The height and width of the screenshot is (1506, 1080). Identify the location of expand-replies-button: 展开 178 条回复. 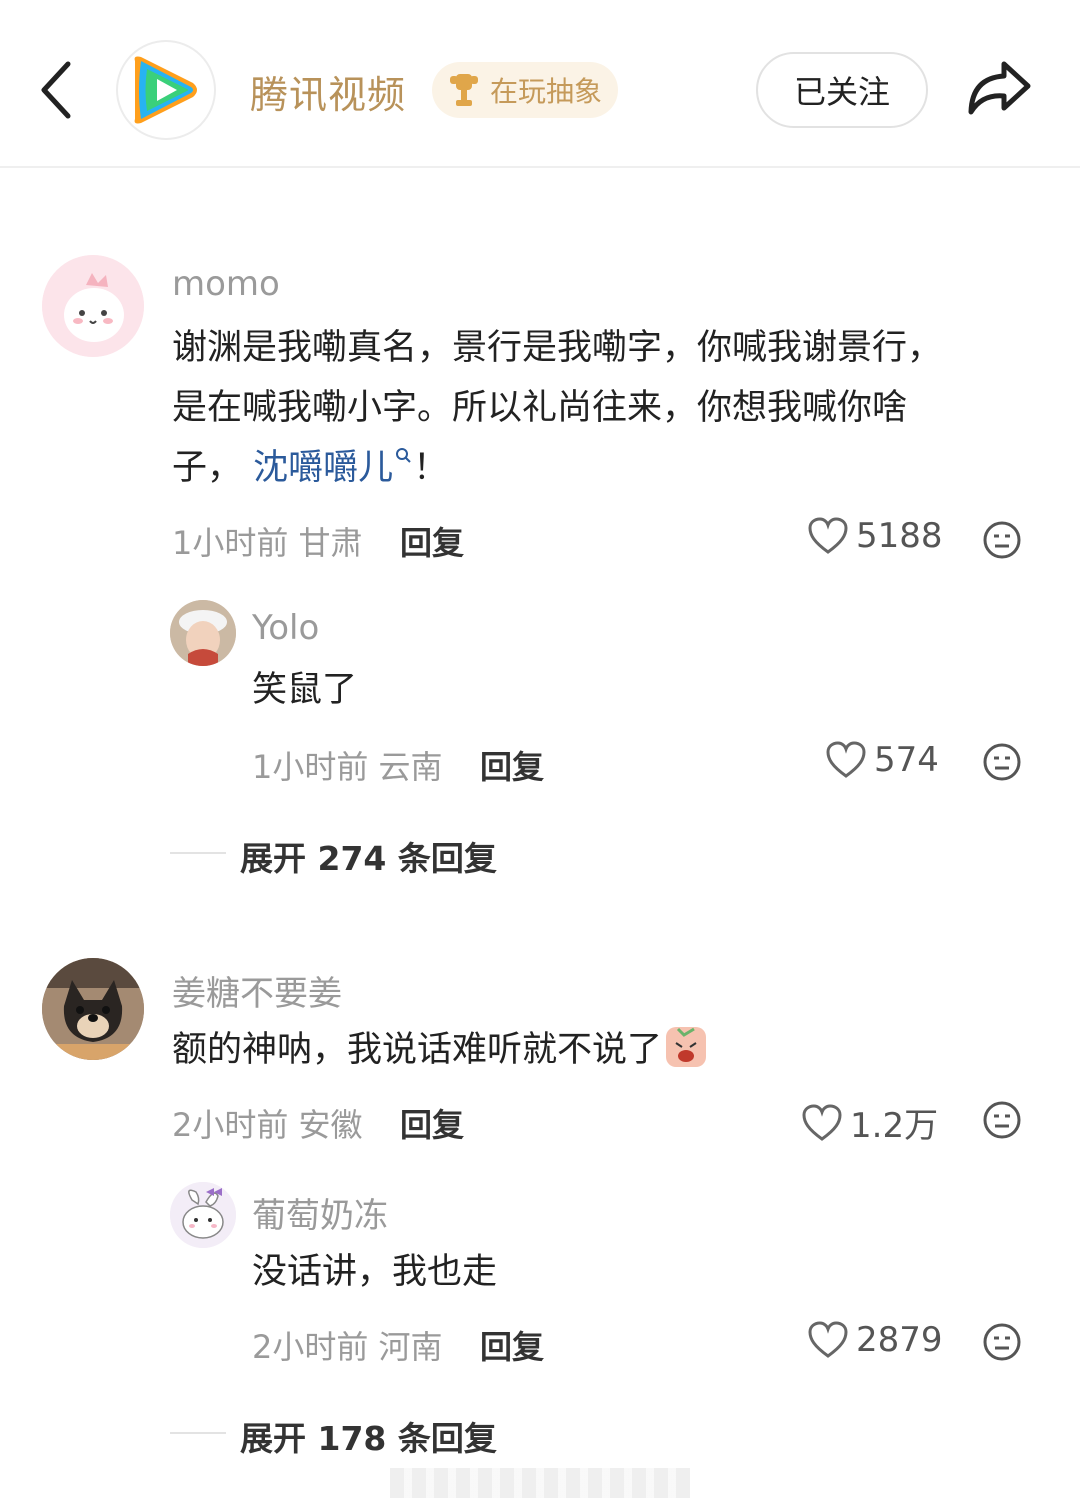
(368, 1436).